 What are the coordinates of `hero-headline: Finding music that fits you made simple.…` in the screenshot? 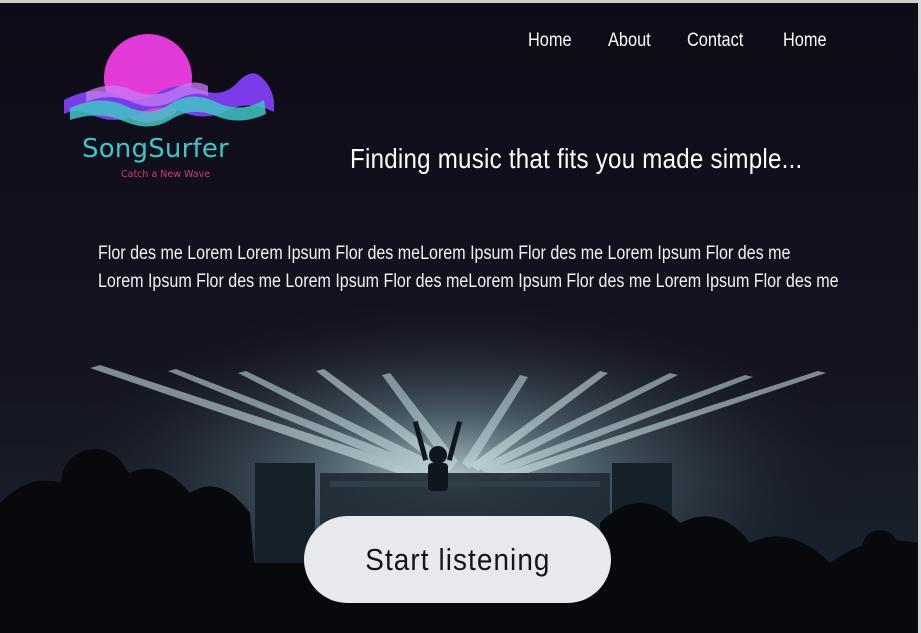 It's located at (576, 158).